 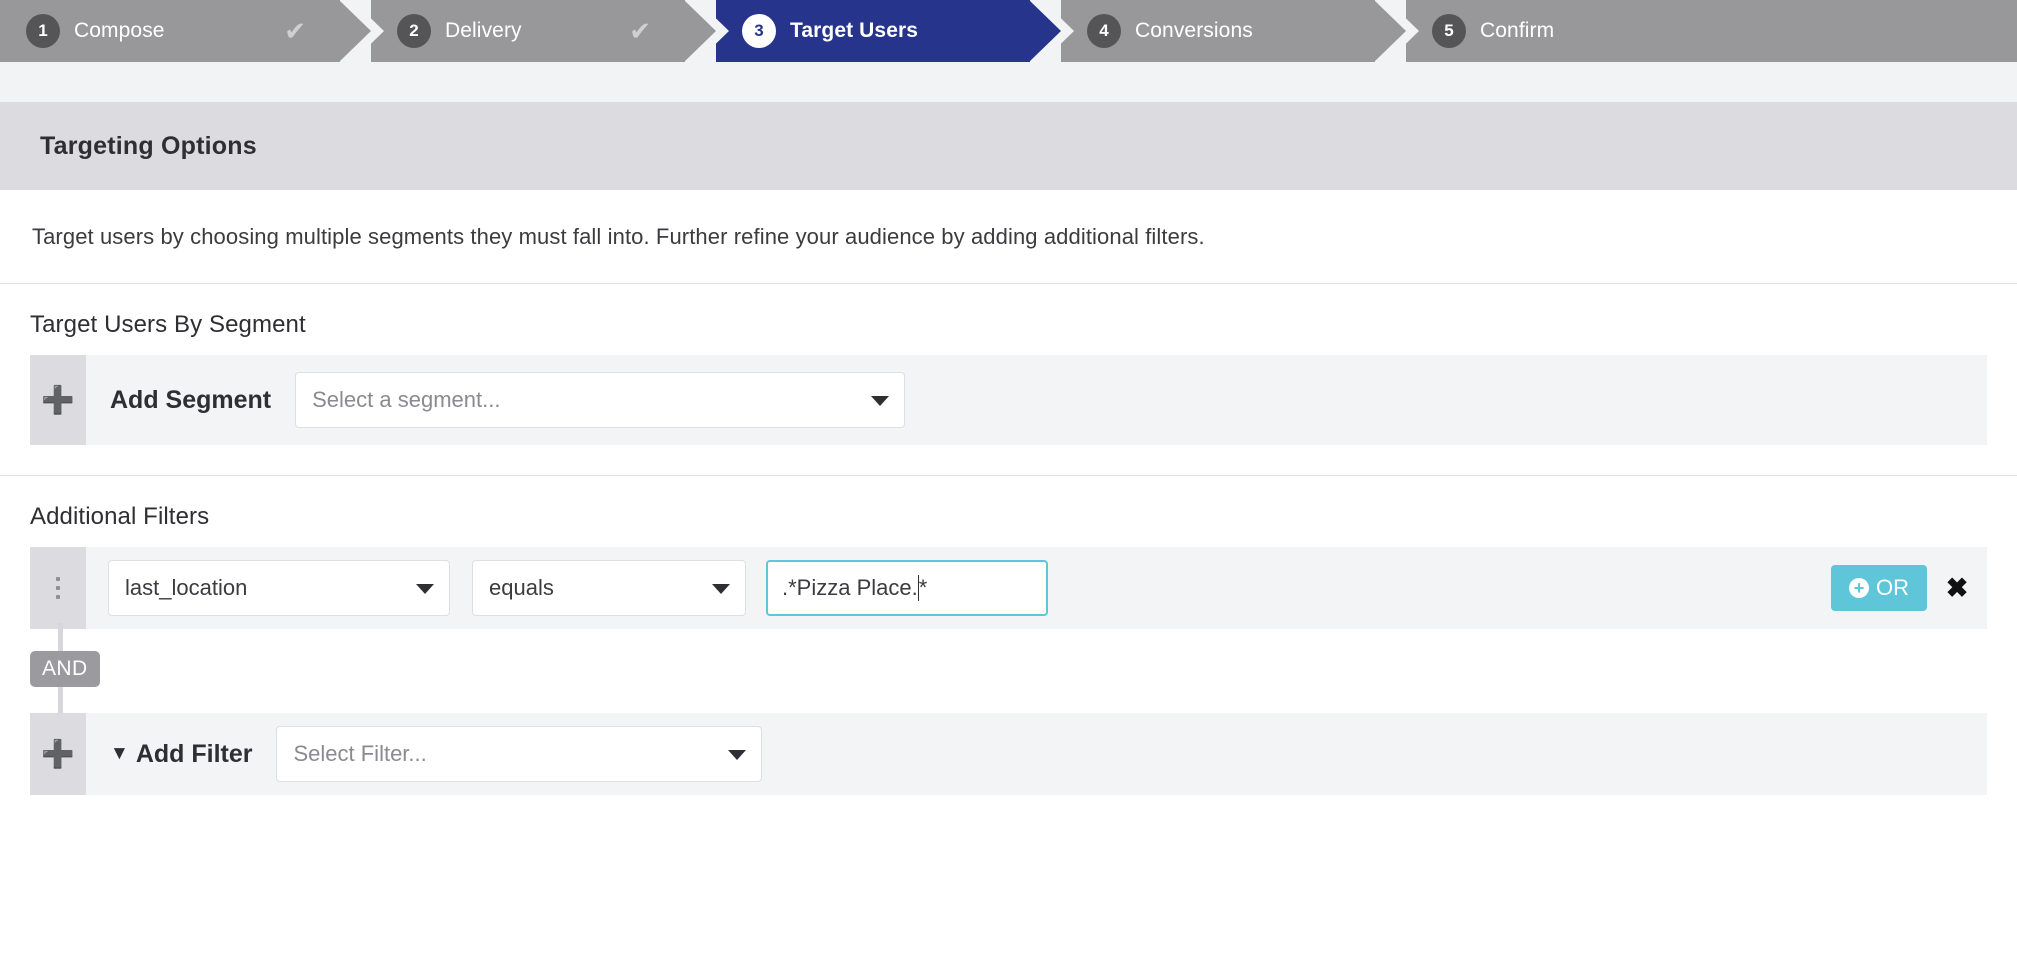 What do you see at coordinates (65, 669) in the screenshot?
I see `conjunction-badge: AND` at bounding box center [65, 669].